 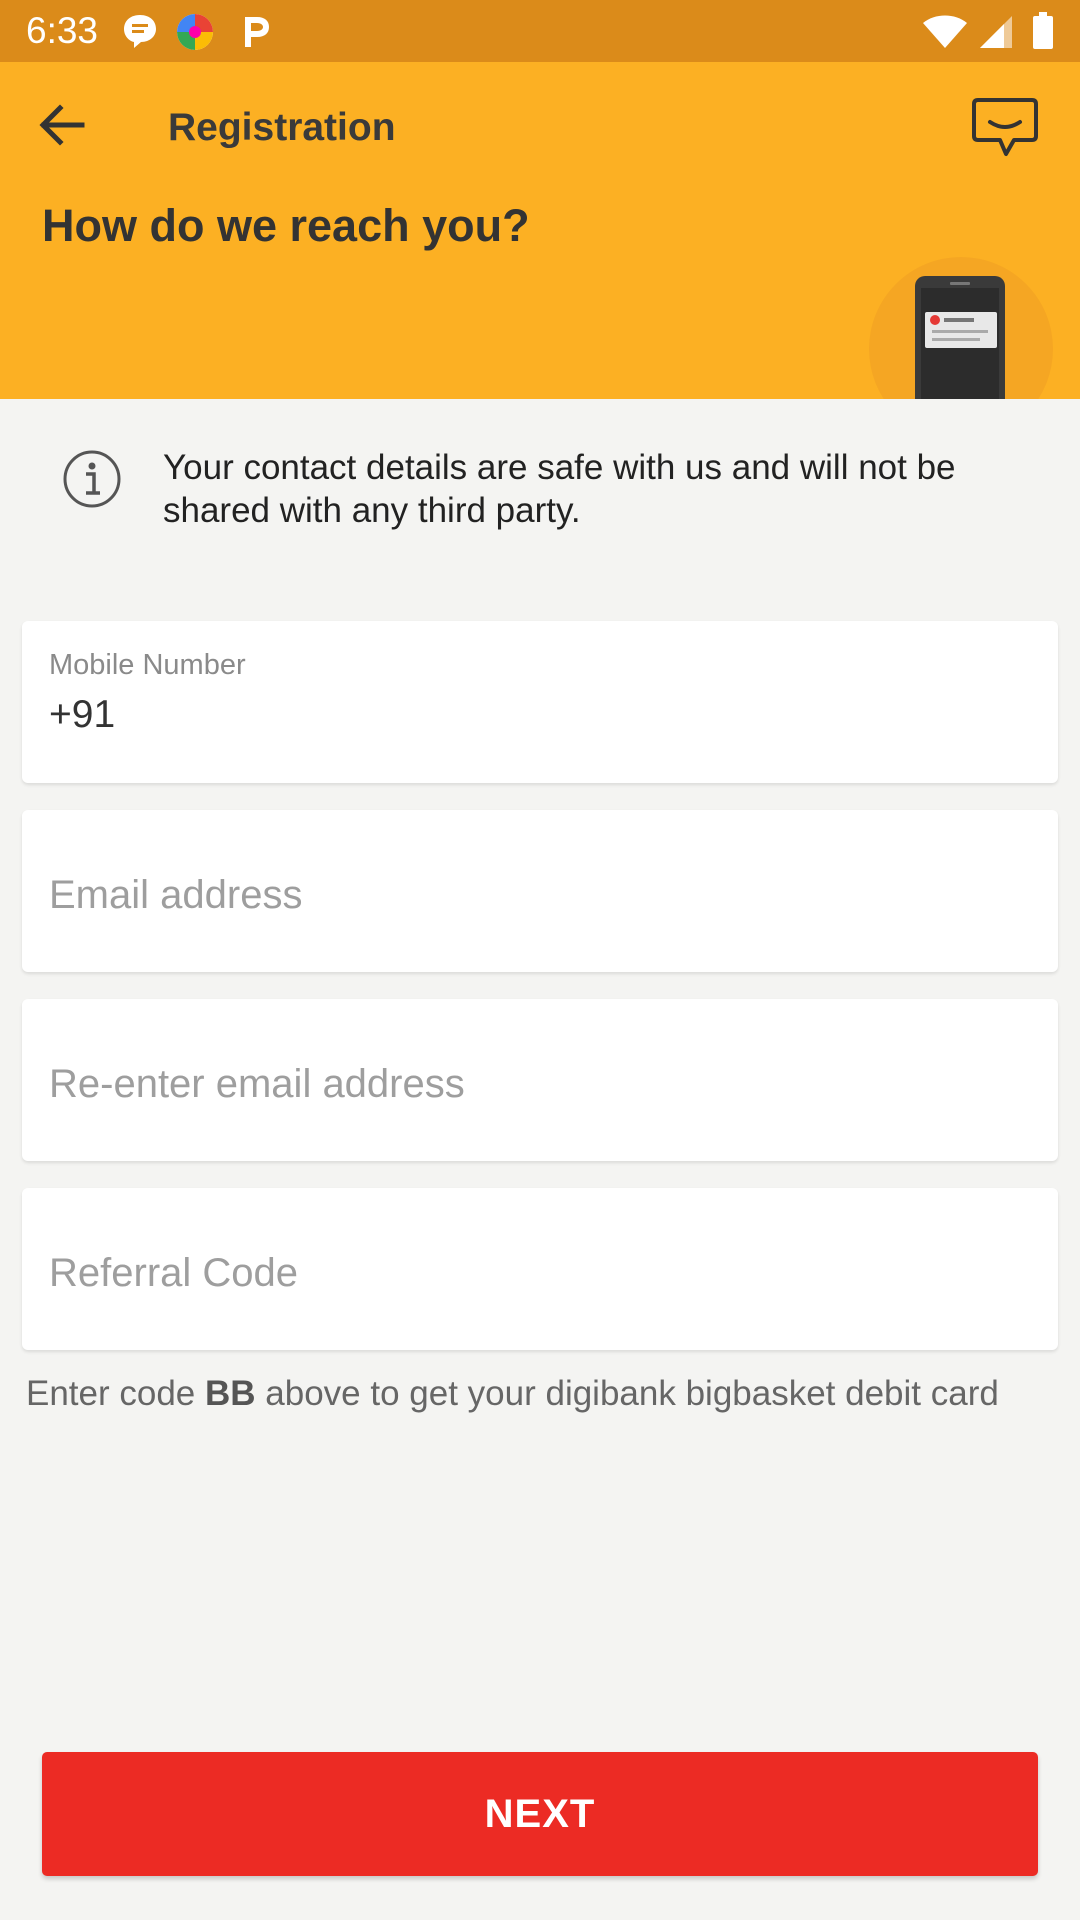 I want to click on paytm-icon, so click(x=255, y=31).